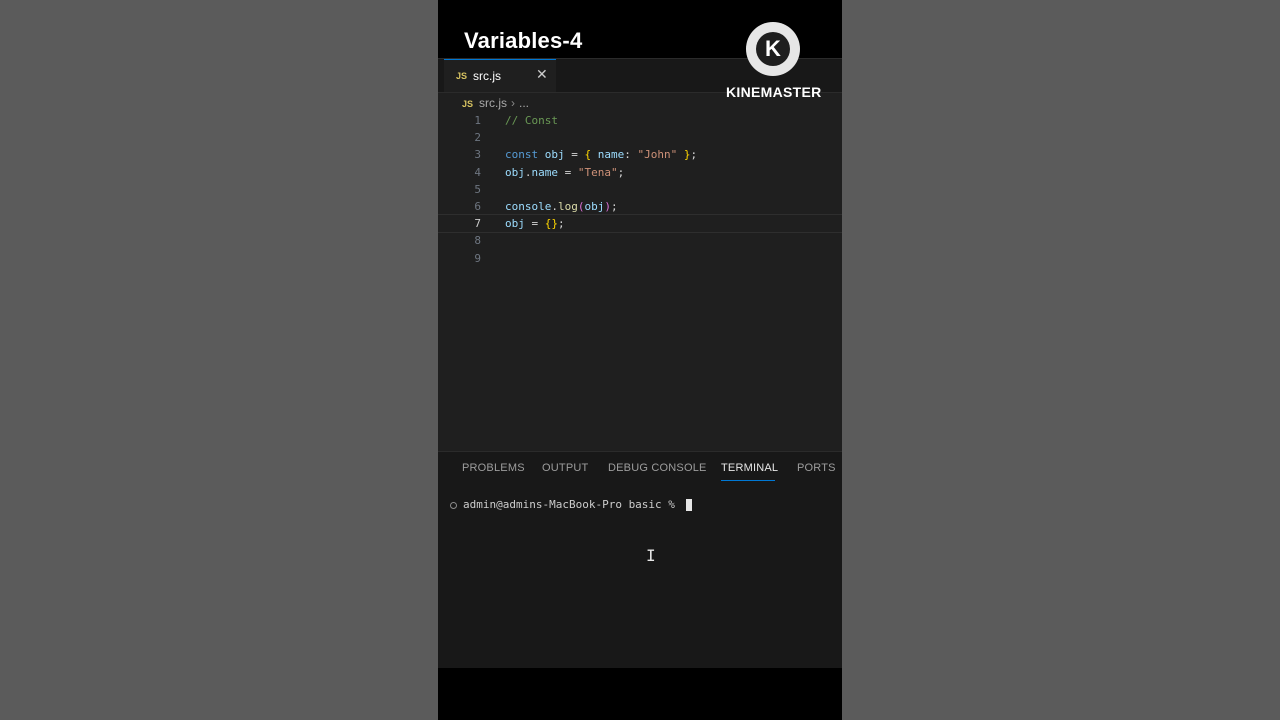 The image size is (1280, 720). I want to click on breadcrumb-file: src.js, so click(493, 103).